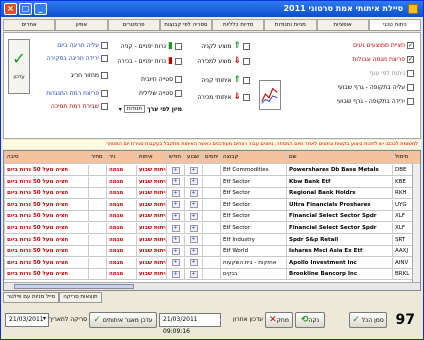 The height and width of the screenshot is (340, 424). What do you see at coordinates (253, 157) in the screenshot?
I see `header-group: קבוצה` at bounding box center [253, 157].